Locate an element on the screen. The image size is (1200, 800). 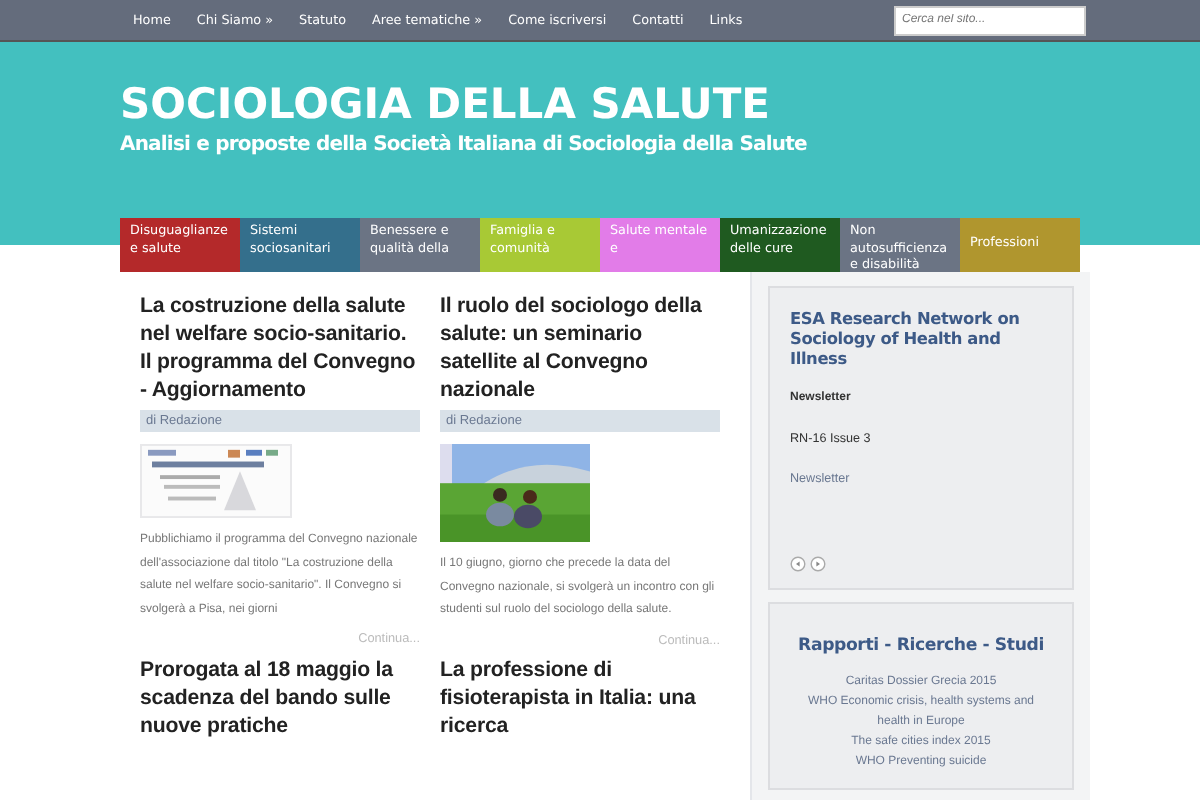
widget-title: Rapporti - Ricerche - Studi is located at coordinates (921, 646).